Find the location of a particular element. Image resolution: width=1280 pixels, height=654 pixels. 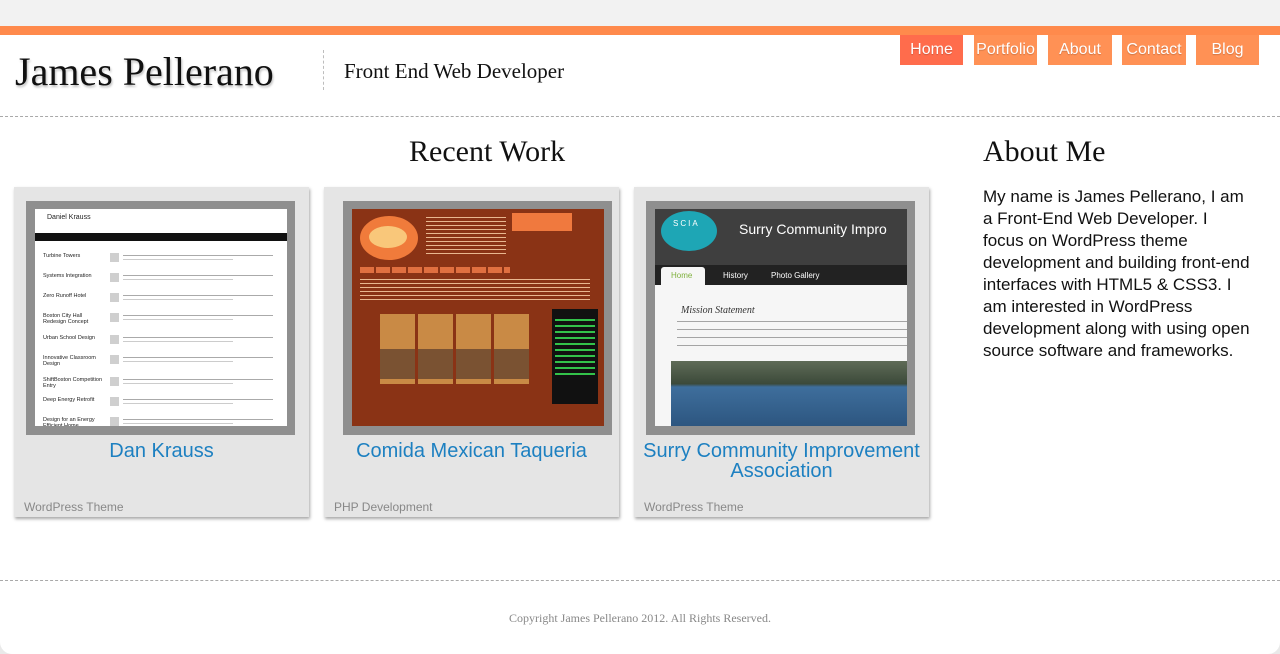

nav-home: Home is located at coordinates (931, 50).